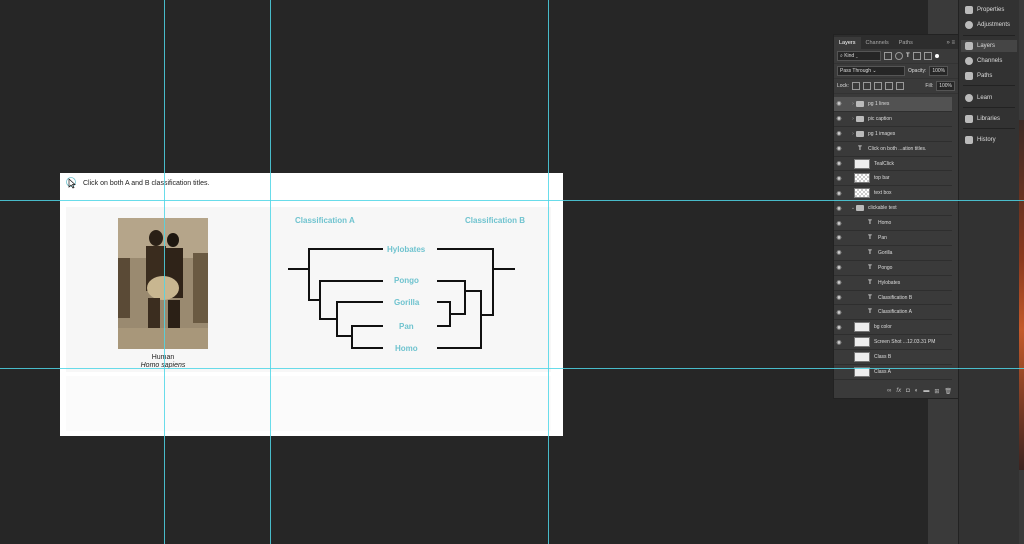  Describe the element at coordinates (916, 56) in the screenshot. I see `filter-shape-icon` at that location.